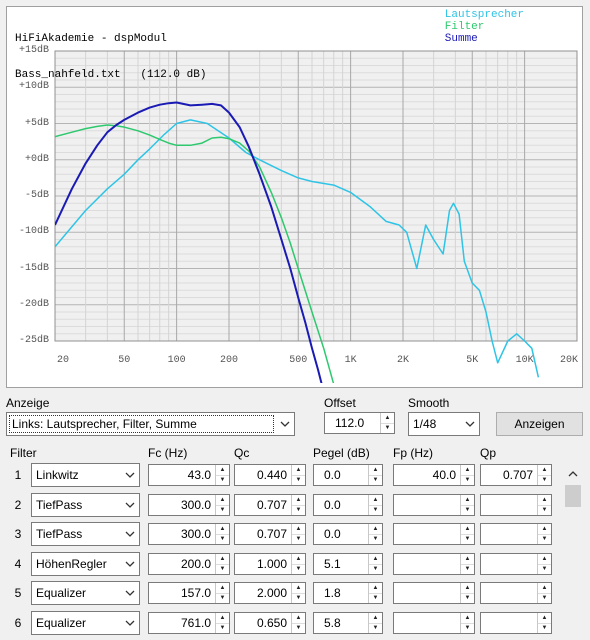 This screenshot has width=590, height=640. What do you see at coordinates (189, 475) in the screenshot?
I see `fc-spinner: 43.0 ▲ ▼` at bounding box center [189, 475].